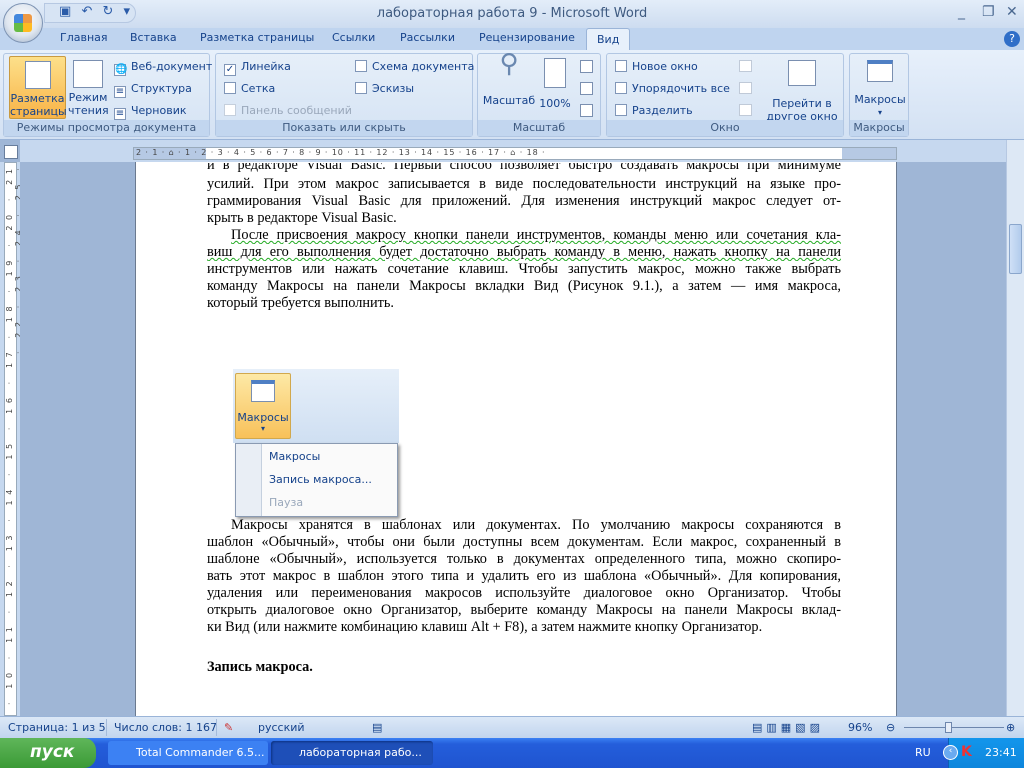  Describe the element at coordinates (988, 12) in the screenshot. I see `restore-button: ❐` at that location.